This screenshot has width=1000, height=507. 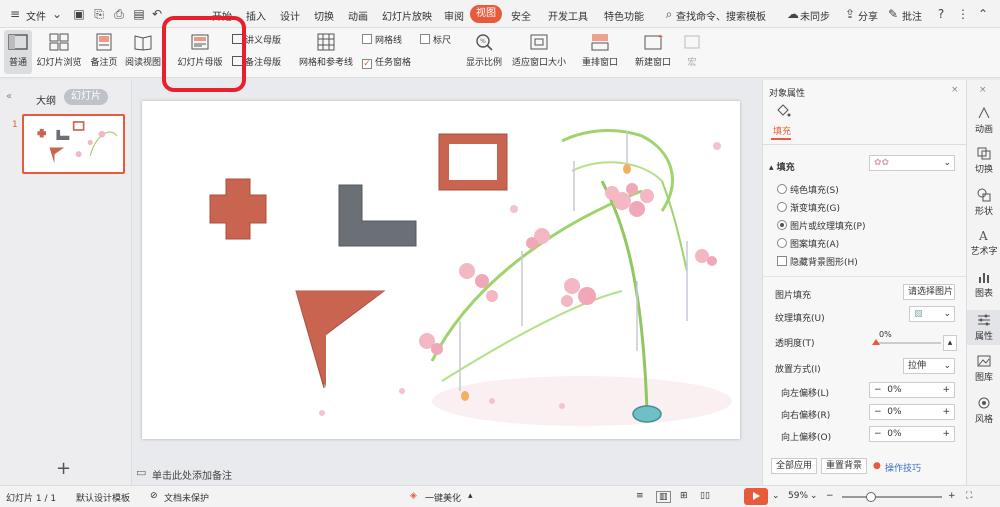 What do you see at coordinates (186, 497) in the screenshot?
I see `protection-status: 文档未保护` at bounding box center [186, 497].